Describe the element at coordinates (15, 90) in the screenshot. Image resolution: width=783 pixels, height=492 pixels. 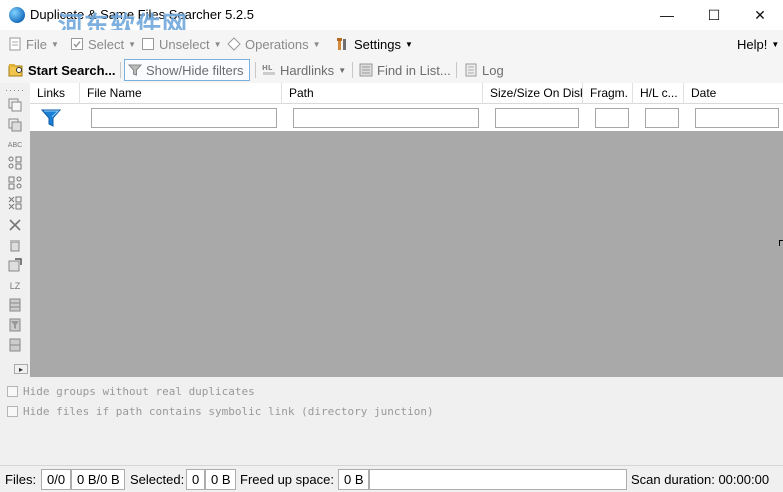
I see `grip-icon: ·····` at that location.